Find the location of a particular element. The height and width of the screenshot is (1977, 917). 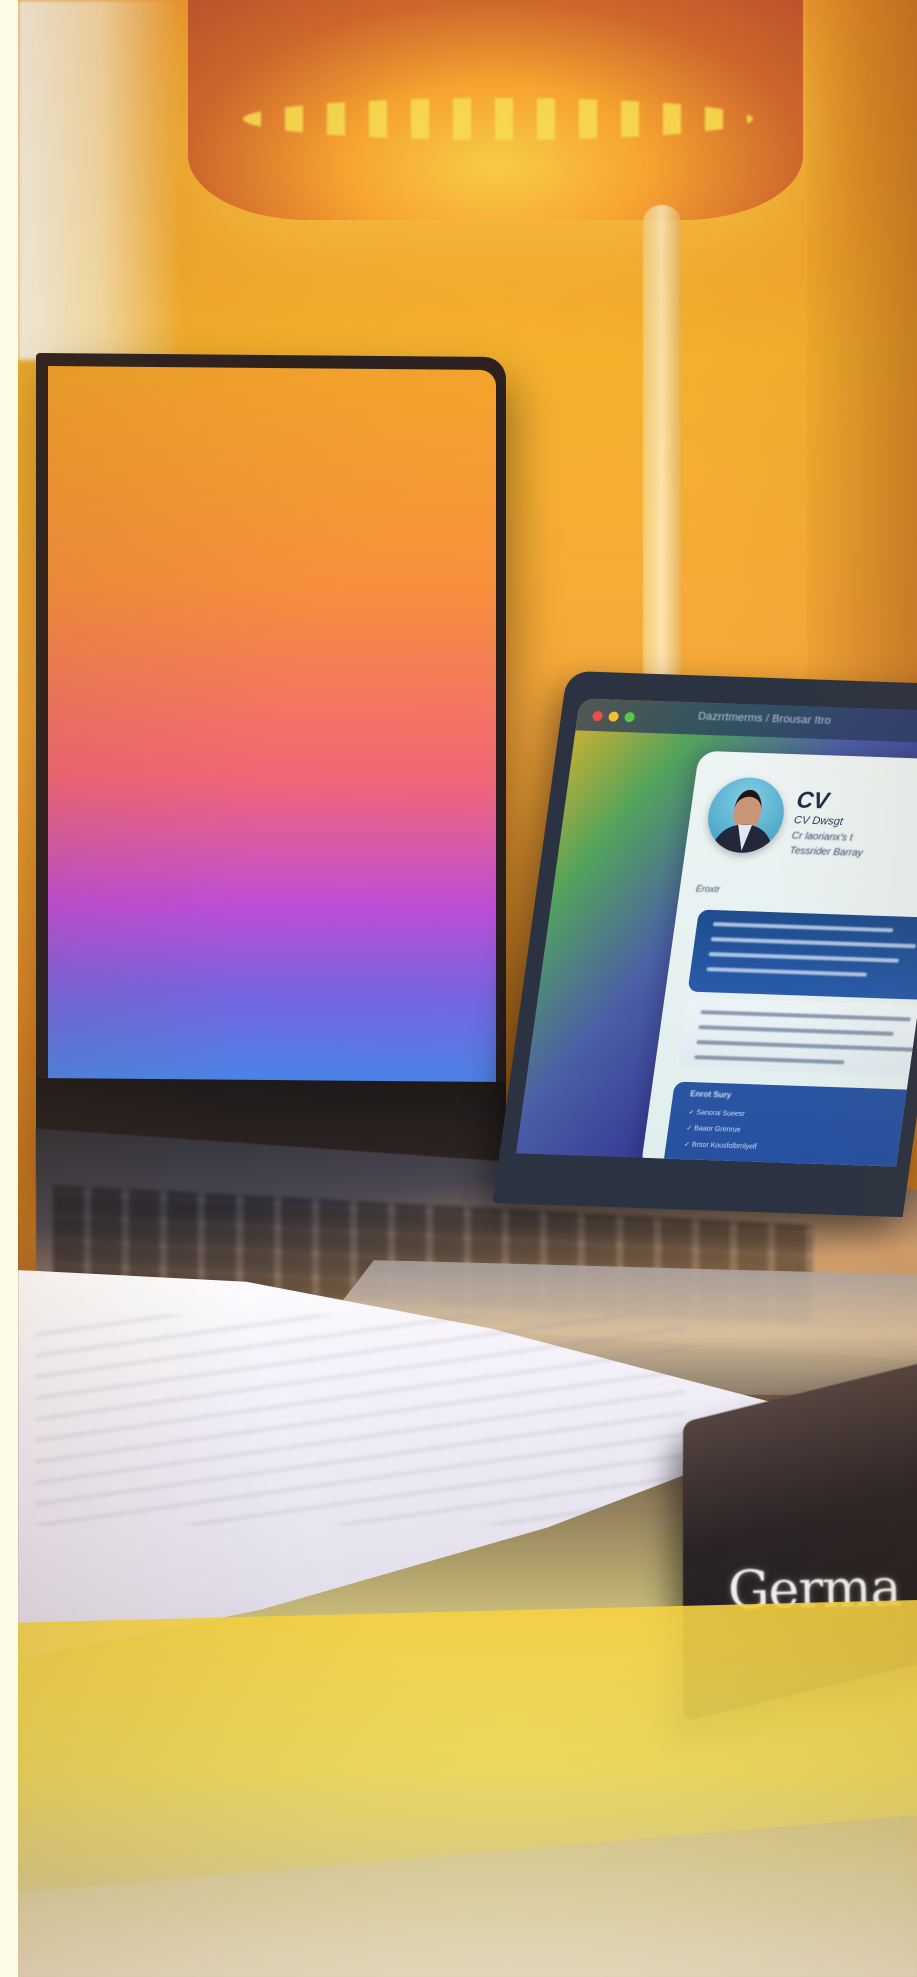

wall-shadow is located at coordinates (862, 350).